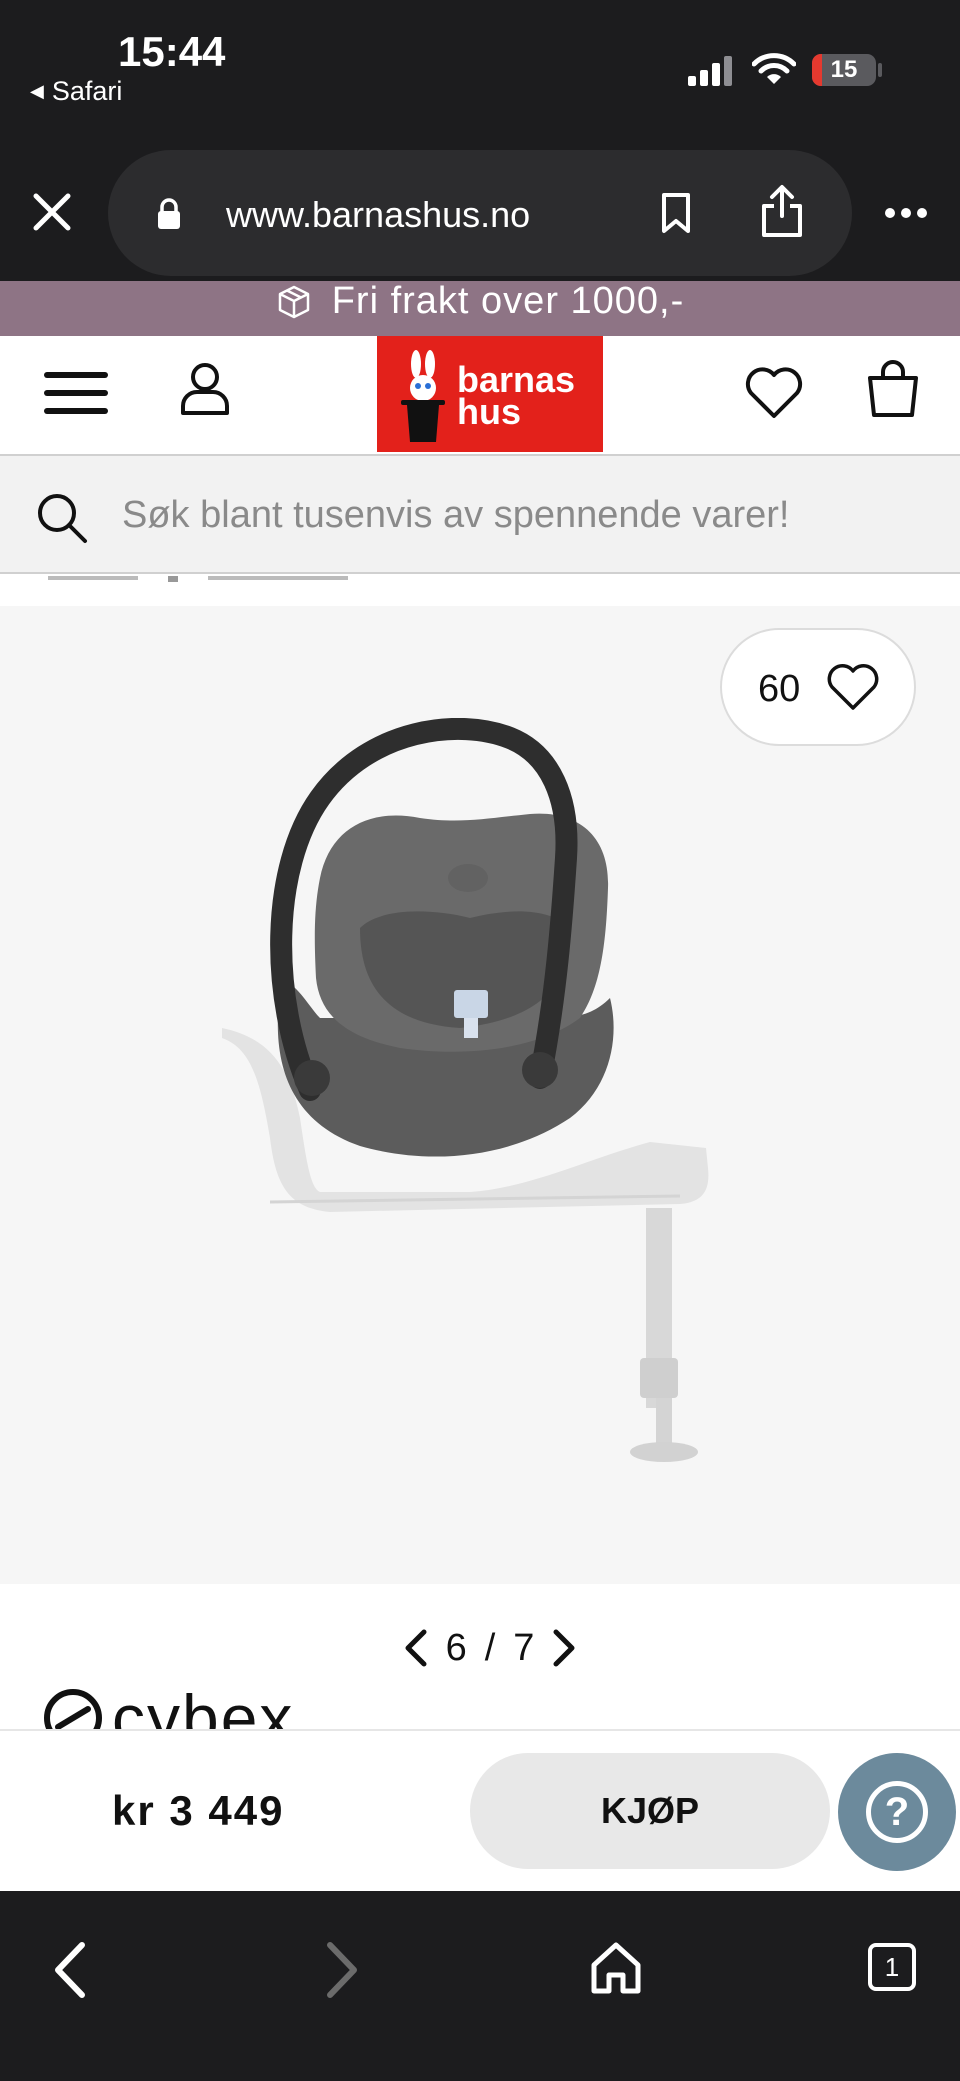  I want to click on share-icon, so click(782, 211).